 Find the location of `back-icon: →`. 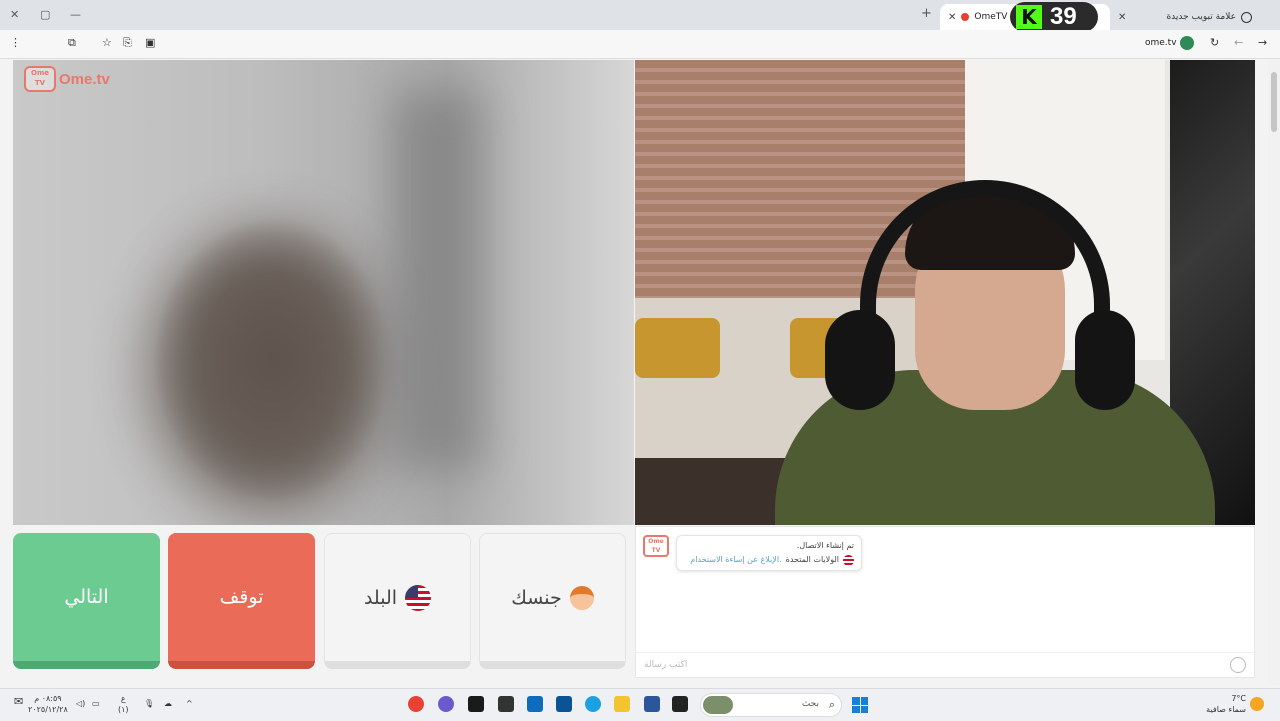

back-icon: → is located at coordinates (1262, 42).